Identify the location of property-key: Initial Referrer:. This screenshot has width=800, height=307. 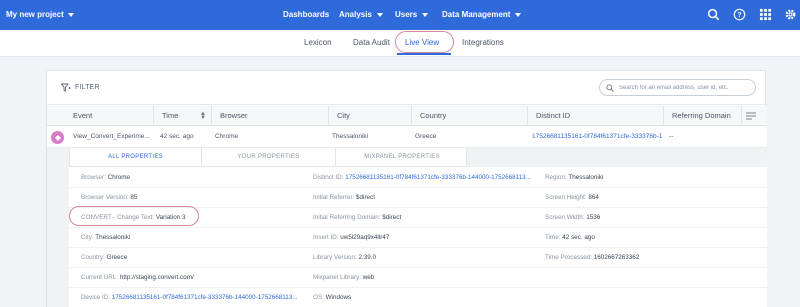
(334, 197).